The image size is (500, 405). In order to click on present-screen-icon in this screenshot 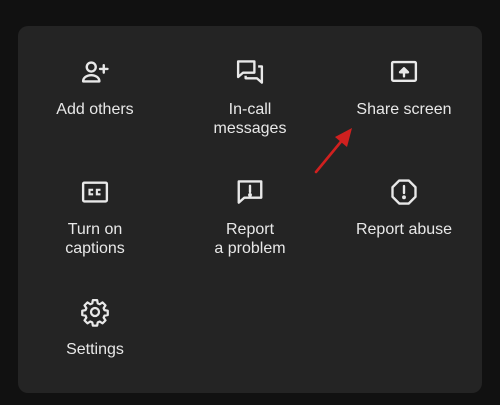, I will do `click(404, 72)`.